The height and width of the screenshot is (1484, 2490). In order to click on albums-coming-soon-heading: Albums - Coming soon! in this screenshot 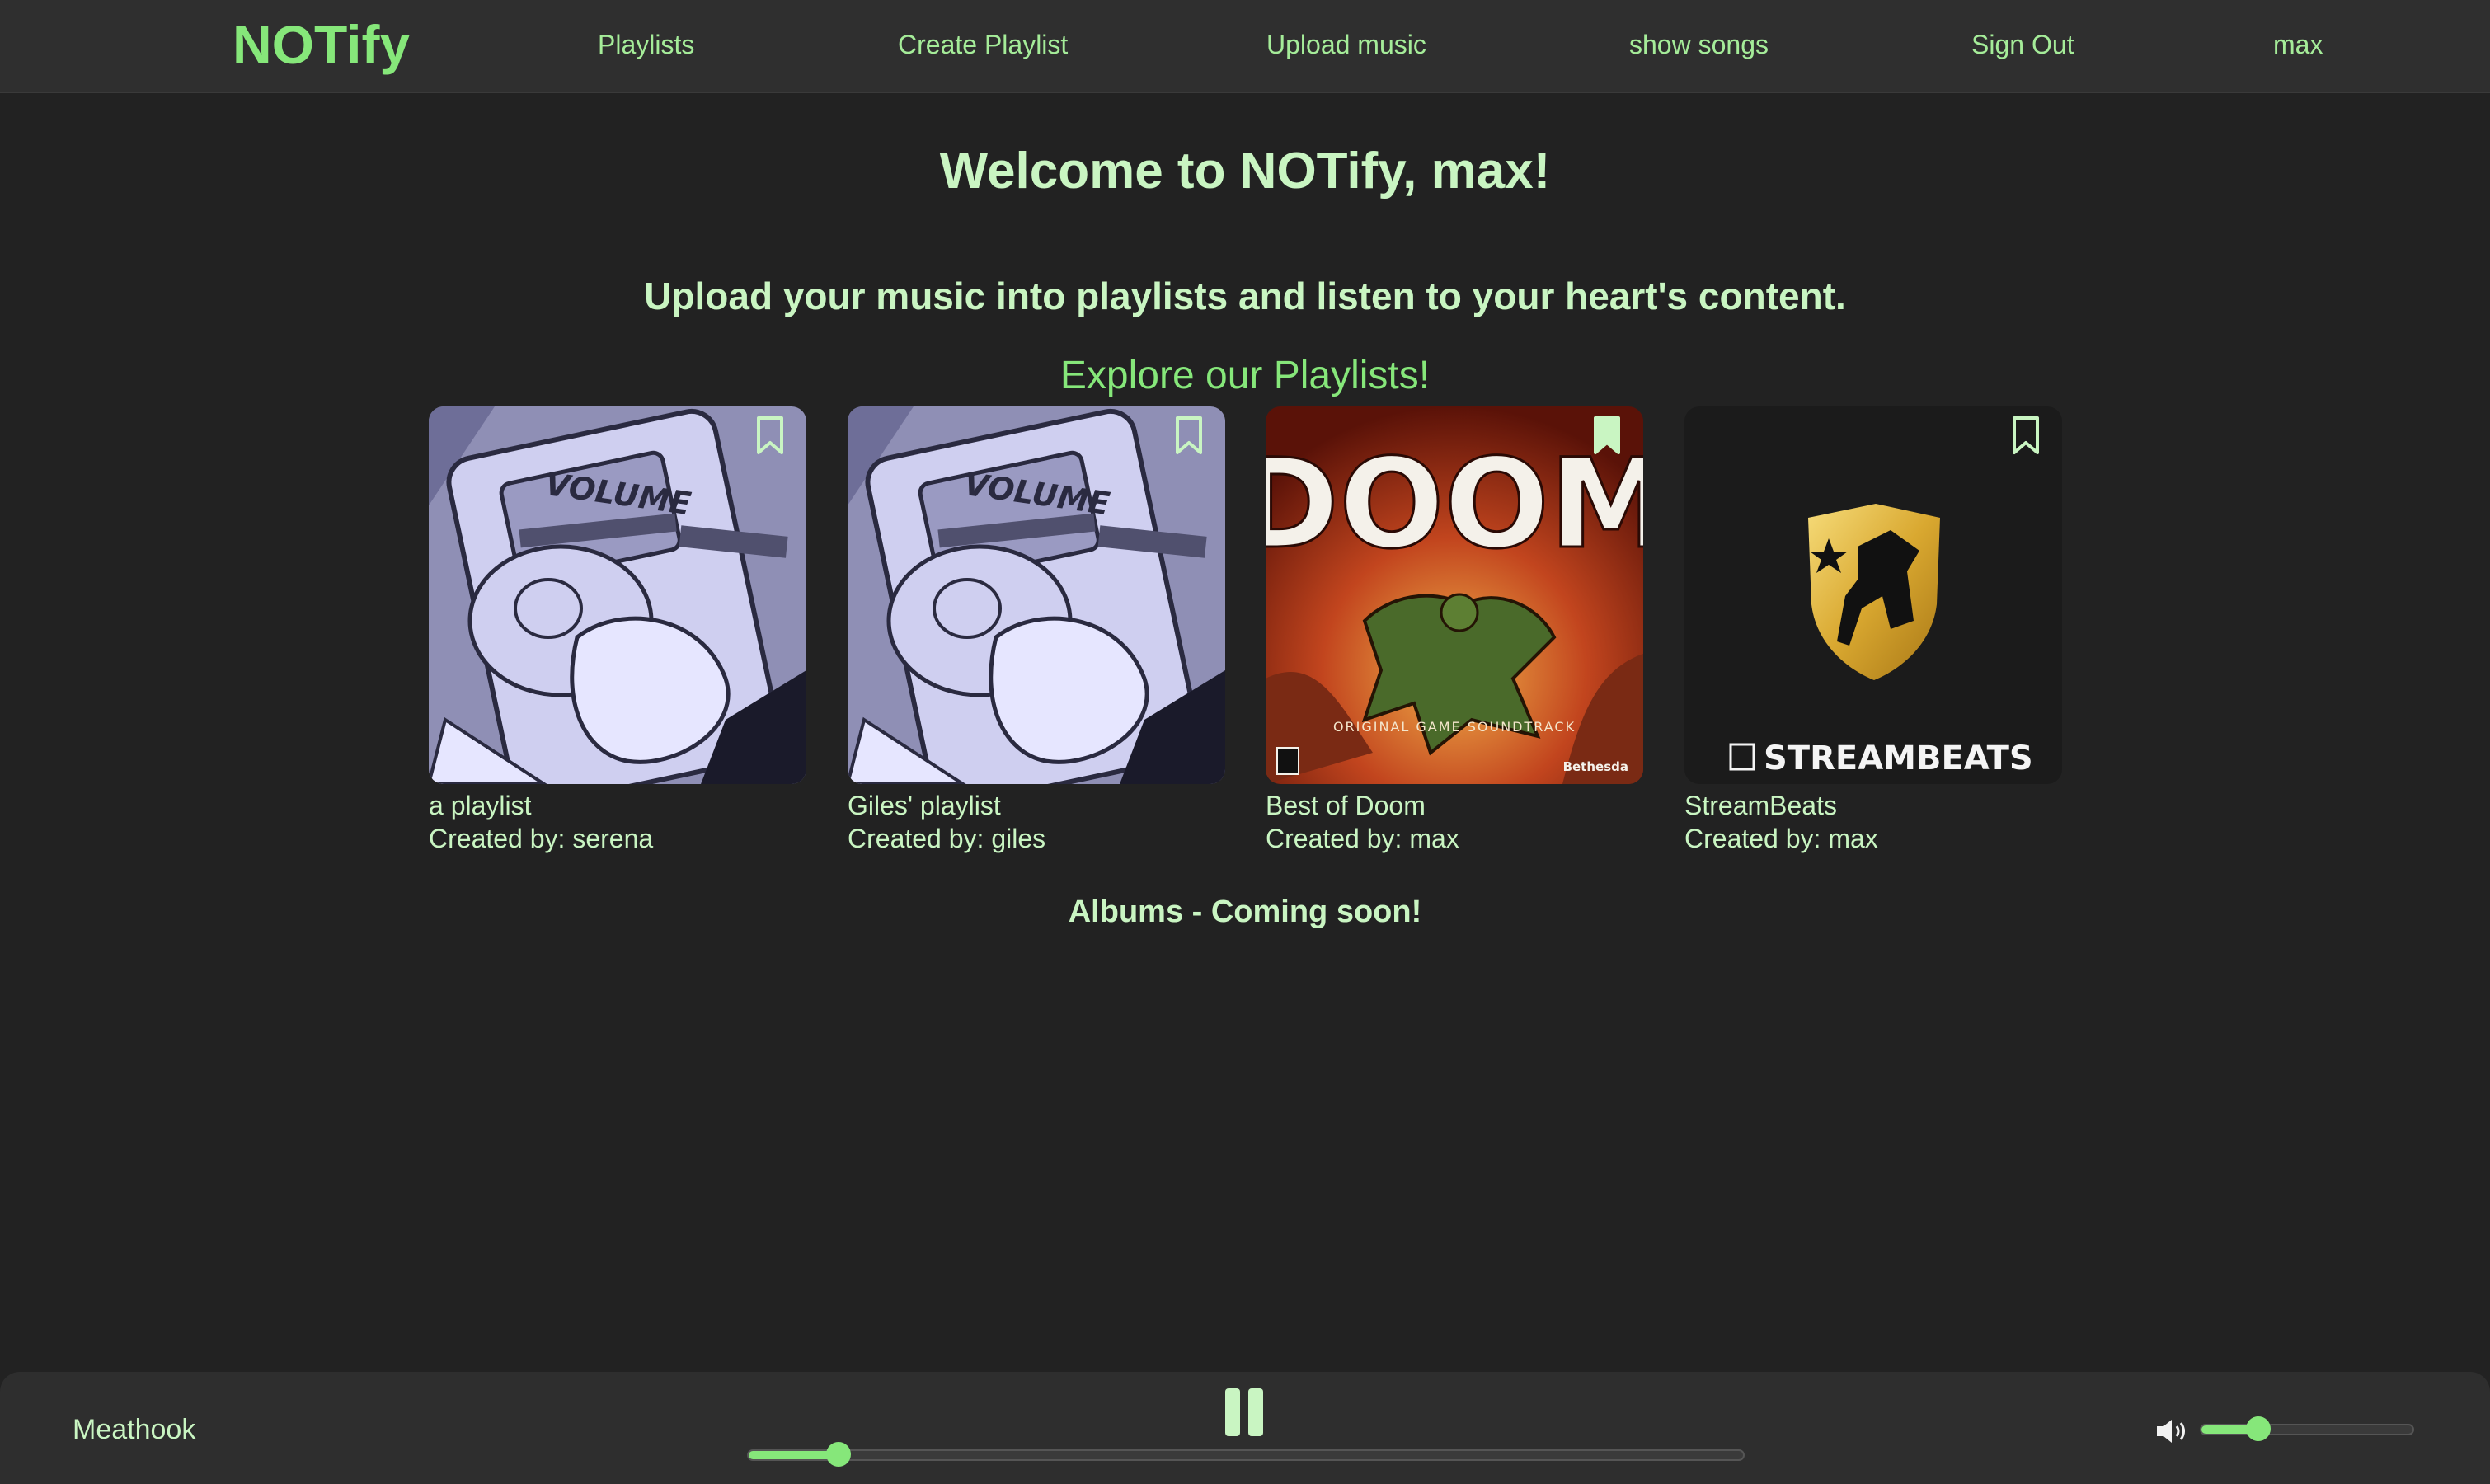, I will do `click(1245, 912)`.